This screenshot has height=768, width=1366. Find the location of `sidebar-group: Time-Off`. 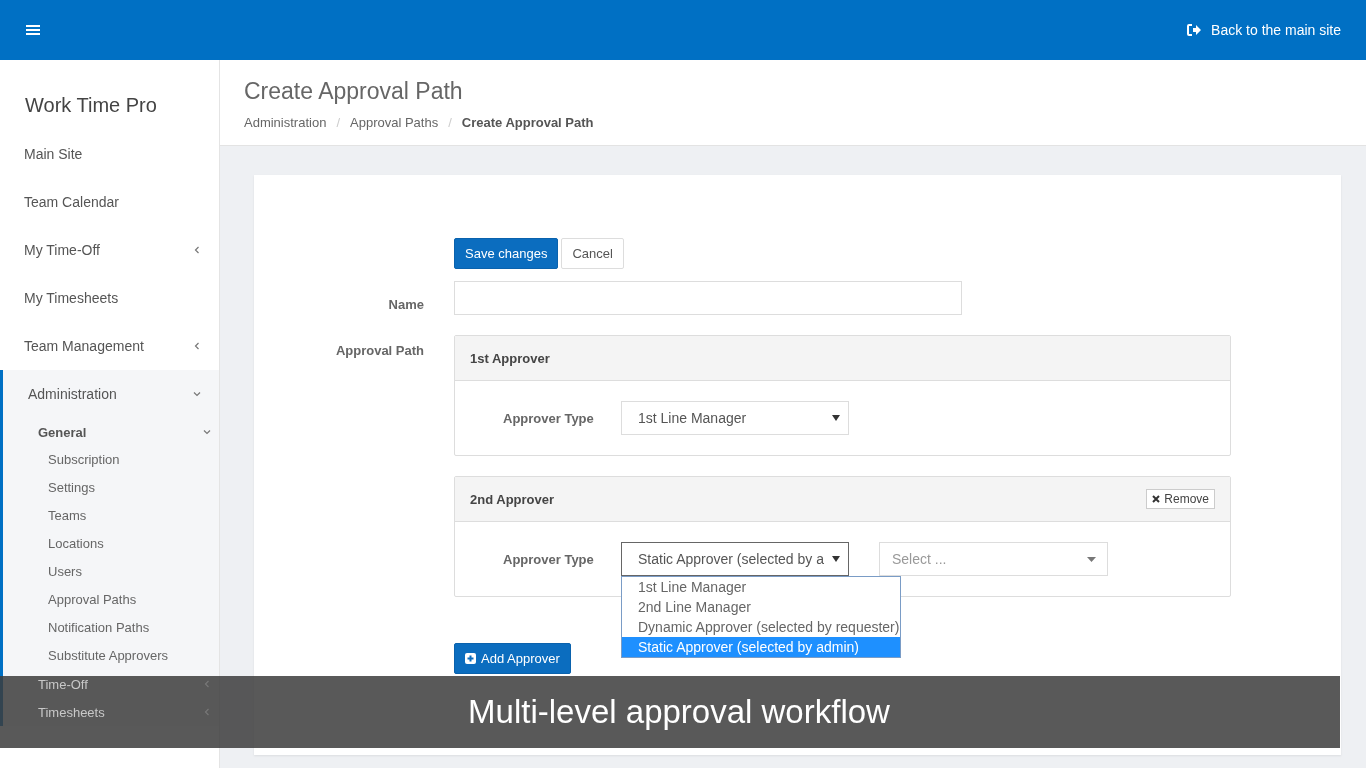

sidebar-group: Time-Off is located at coordinates (111, 684).